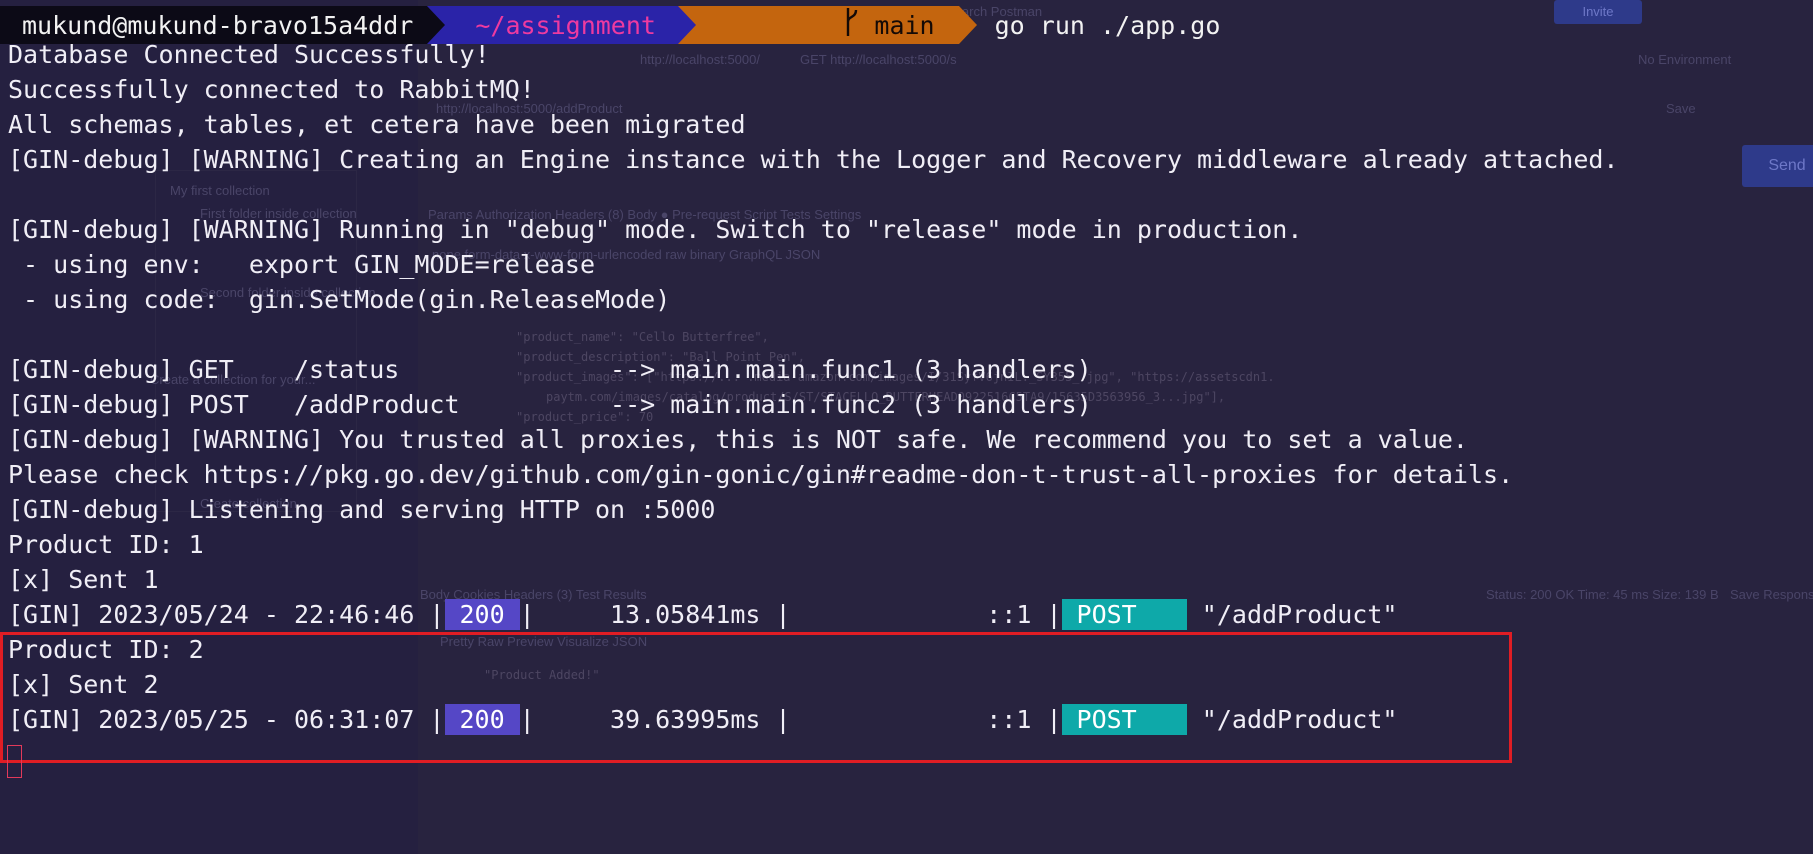  What do you see at coordinates (756, 697) in the screenshot?
I see `annotation-highlight-box` at bounding box center [756, 697].